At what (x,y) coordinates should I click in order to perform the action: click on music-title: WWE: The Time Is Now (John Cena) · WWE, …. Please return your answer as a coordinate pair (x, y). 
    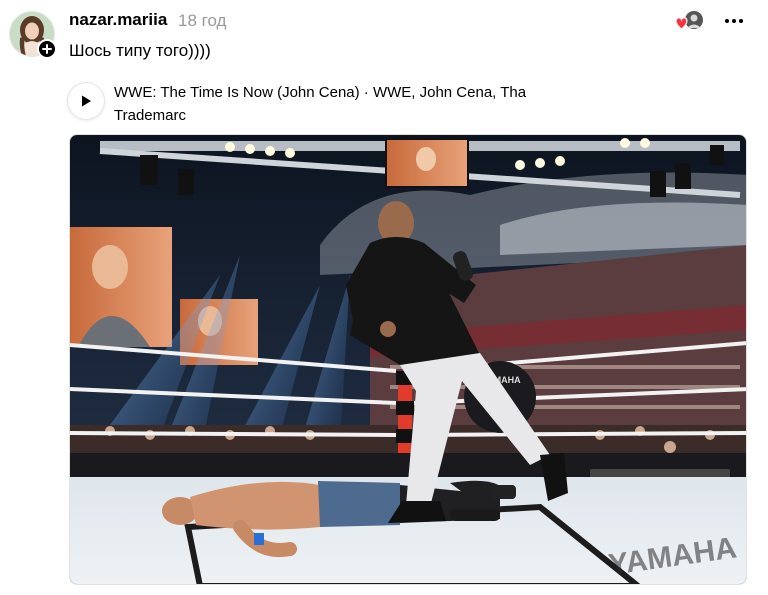
    Looking at the image, I should click on (334, 104).